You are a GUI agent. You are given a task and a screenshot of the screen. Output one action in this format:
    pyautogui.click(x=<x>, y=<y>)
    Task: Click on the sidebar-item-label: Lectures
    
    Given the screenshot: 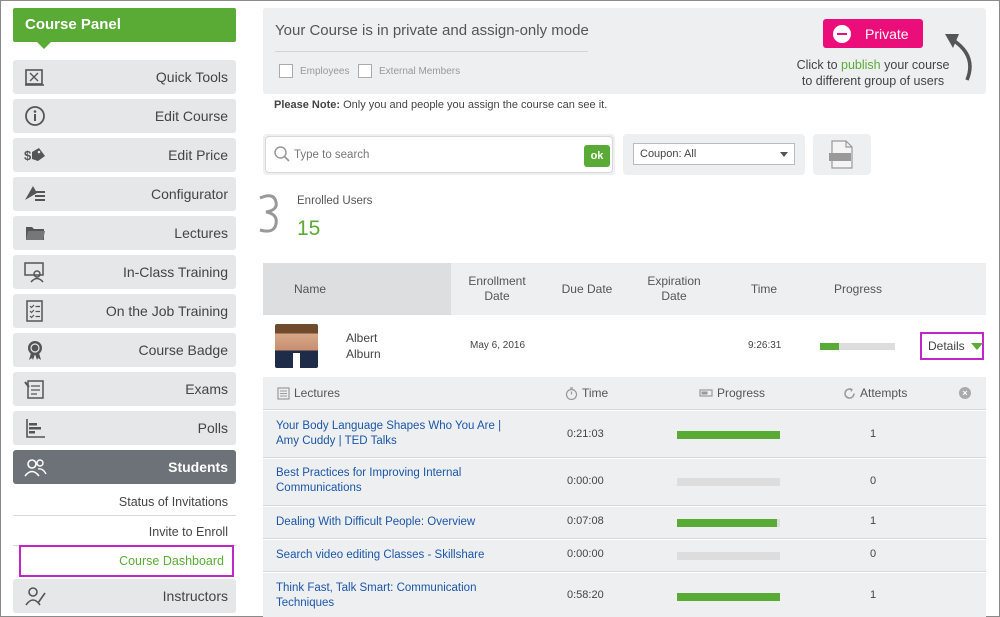 What is the action you would take?
    pyautogui.click(x=201, y=233)
    